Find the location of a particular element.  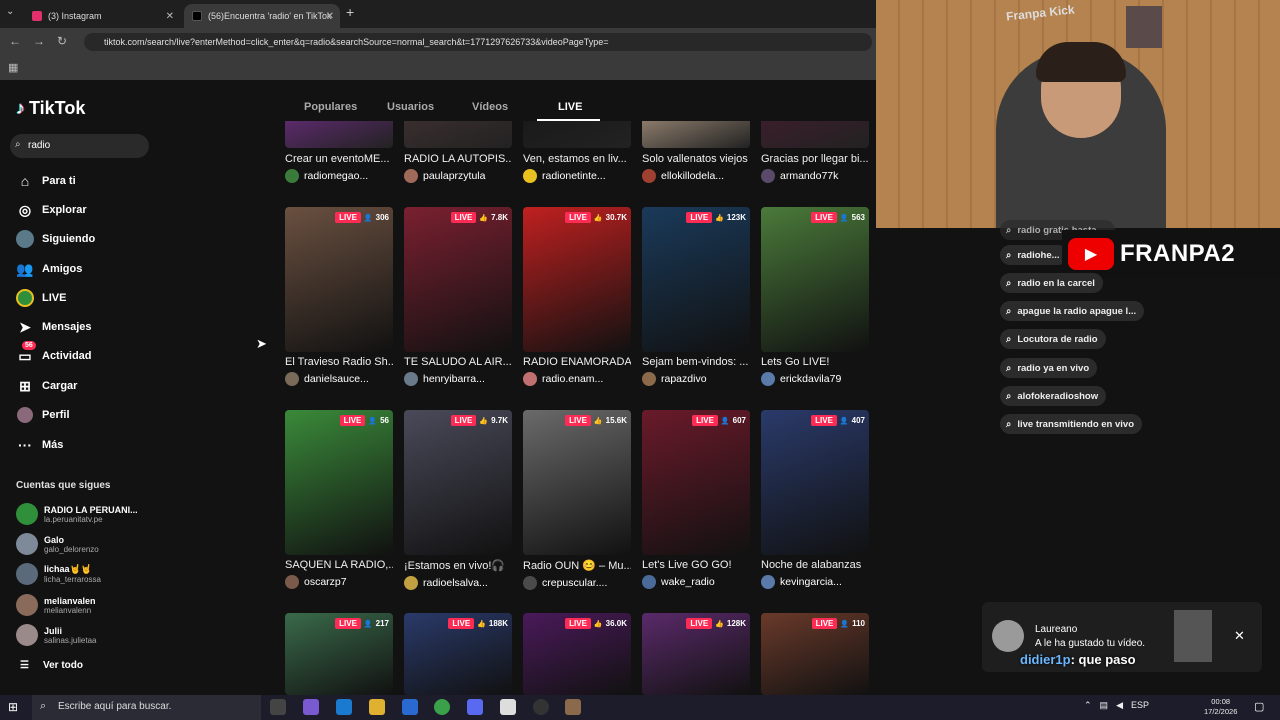

live-thumbnail: LIVE 👤 110 is located at coordinates (815, 654).